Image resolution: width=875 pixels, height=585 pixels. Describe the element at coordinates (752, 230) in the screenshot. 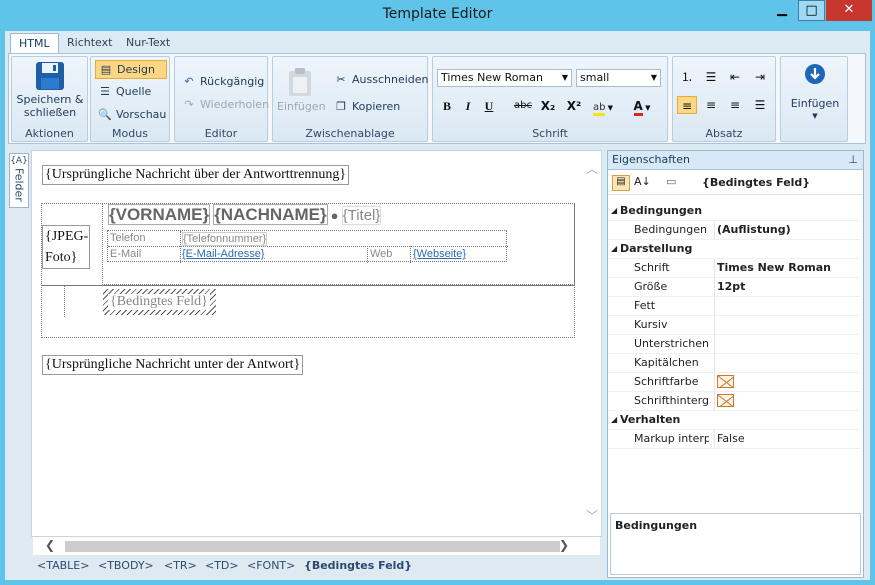

I see `property-value: (Auflistung)` at that location.